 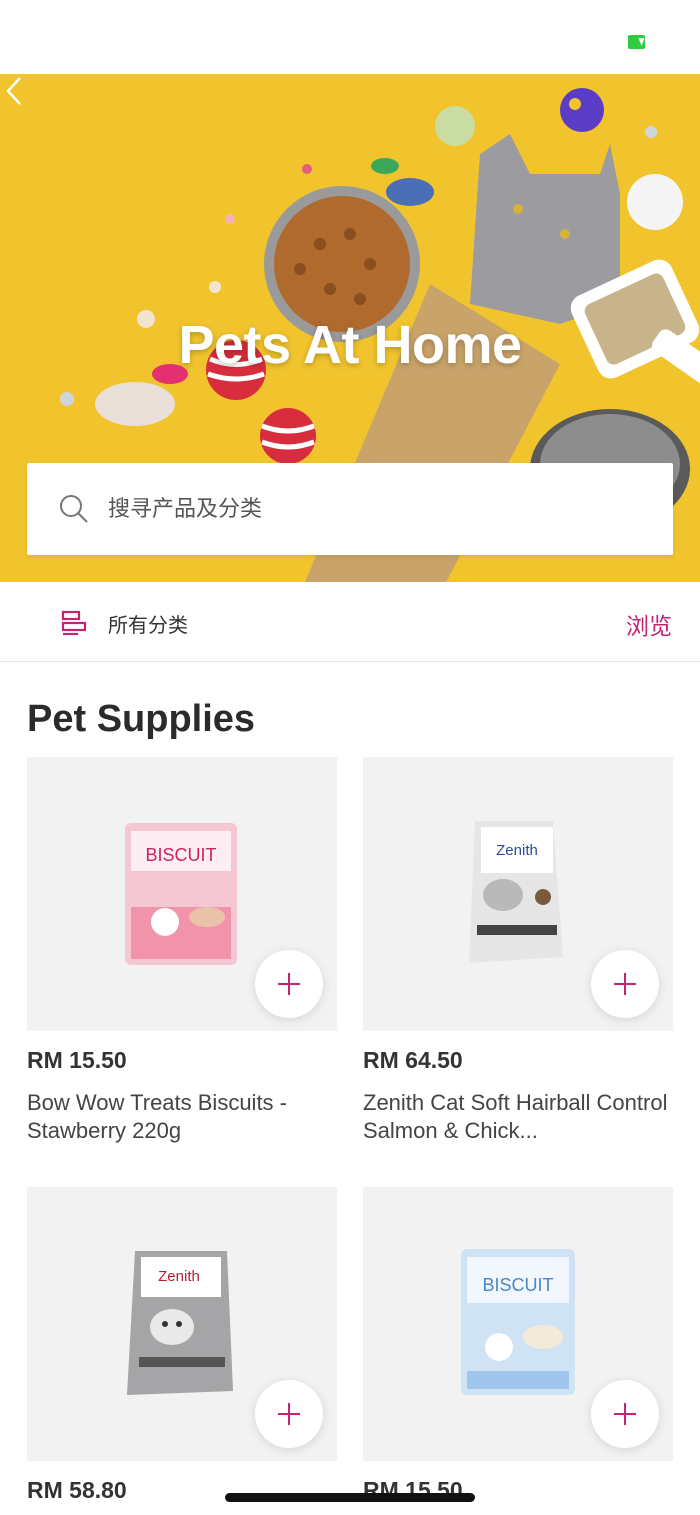 What do you see at coordinates (182, 1117) in the screenshot?
I see `product-name: Bow Wow Treats Biscuits - Stawberry 220g` at bounding box center [182, 1117].